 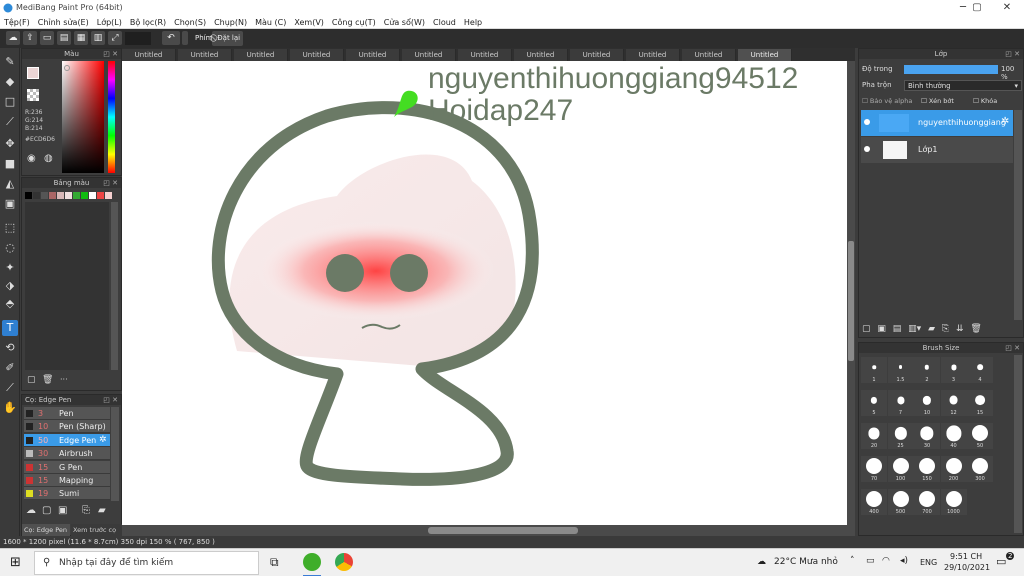 What do you see at coordinates (67, 440) in the screenshot?
I see `brush-item: 50 Edge Pen ✲` at bounding box center [67, 440].